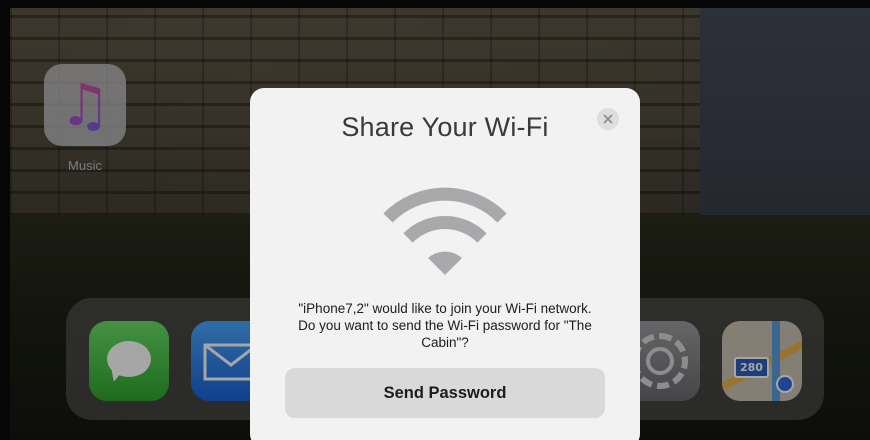 The height and width of the screenshot is (440, 870). I want to click on close-icon, so click(608, 119).